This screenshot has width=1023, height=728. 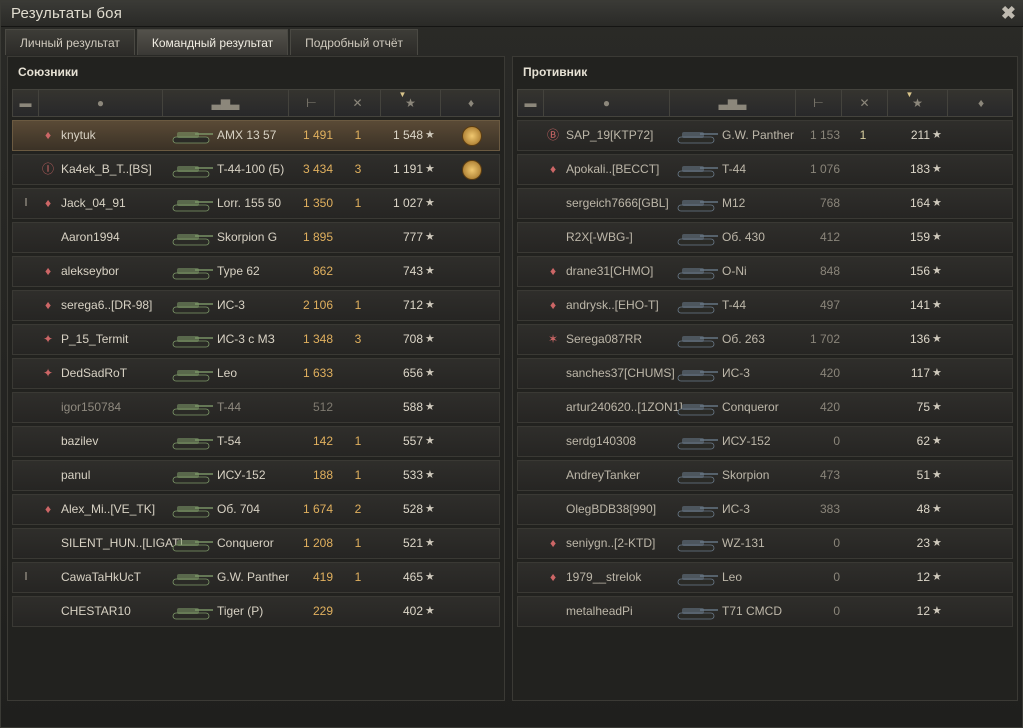 I want to click on tab-team-result: Командный результат, so click(x=212, y=42).